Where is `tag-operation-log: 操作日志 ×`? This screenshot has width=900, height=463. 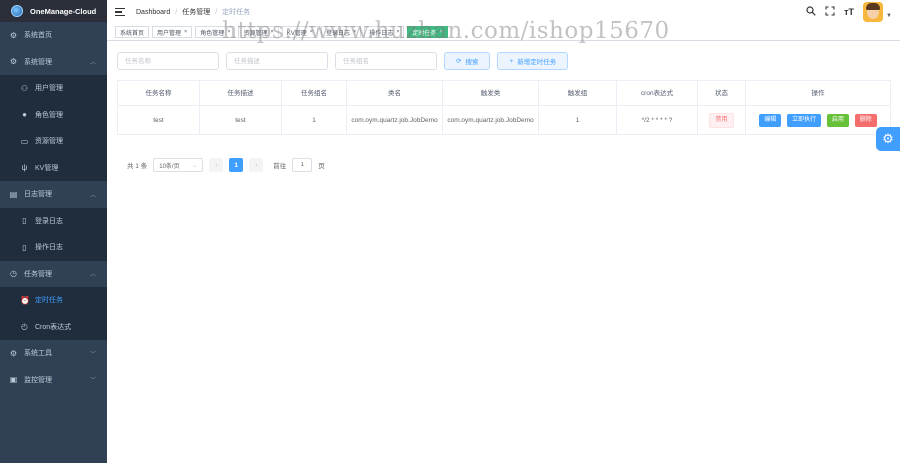 tag-operation-log: 操作日志 × is located at coordinates (384, 32).